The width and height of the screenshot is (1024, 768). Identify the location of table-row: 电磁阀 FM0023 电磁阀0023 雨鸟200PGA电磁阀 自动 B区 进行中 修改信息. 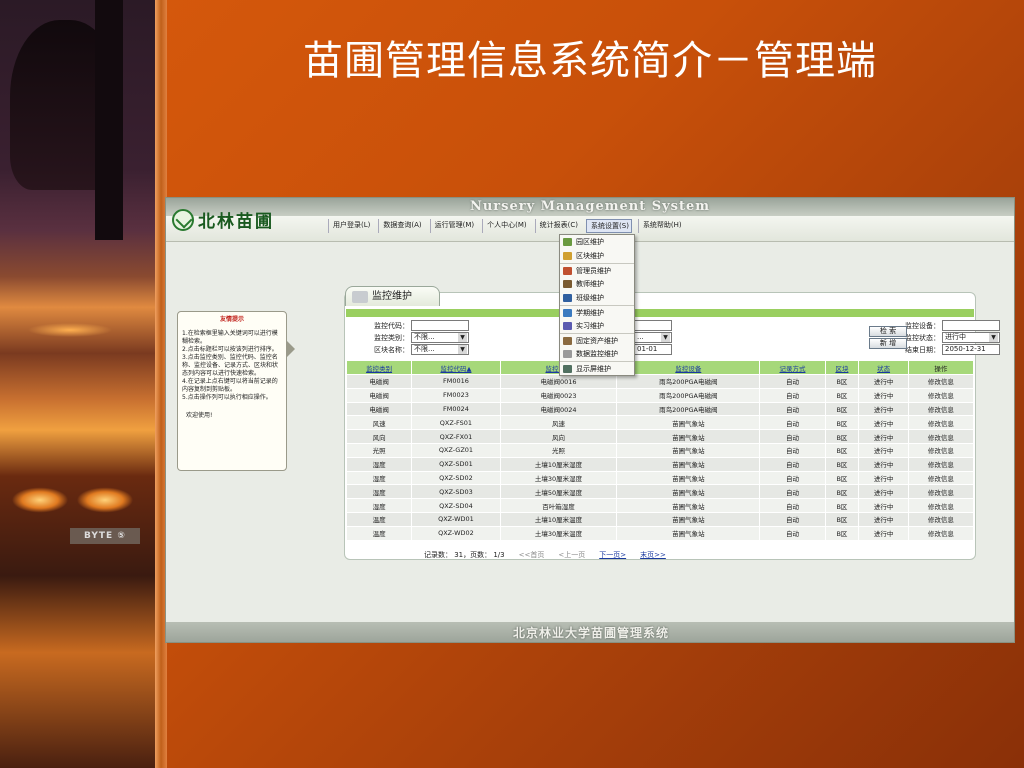
(660, 395).